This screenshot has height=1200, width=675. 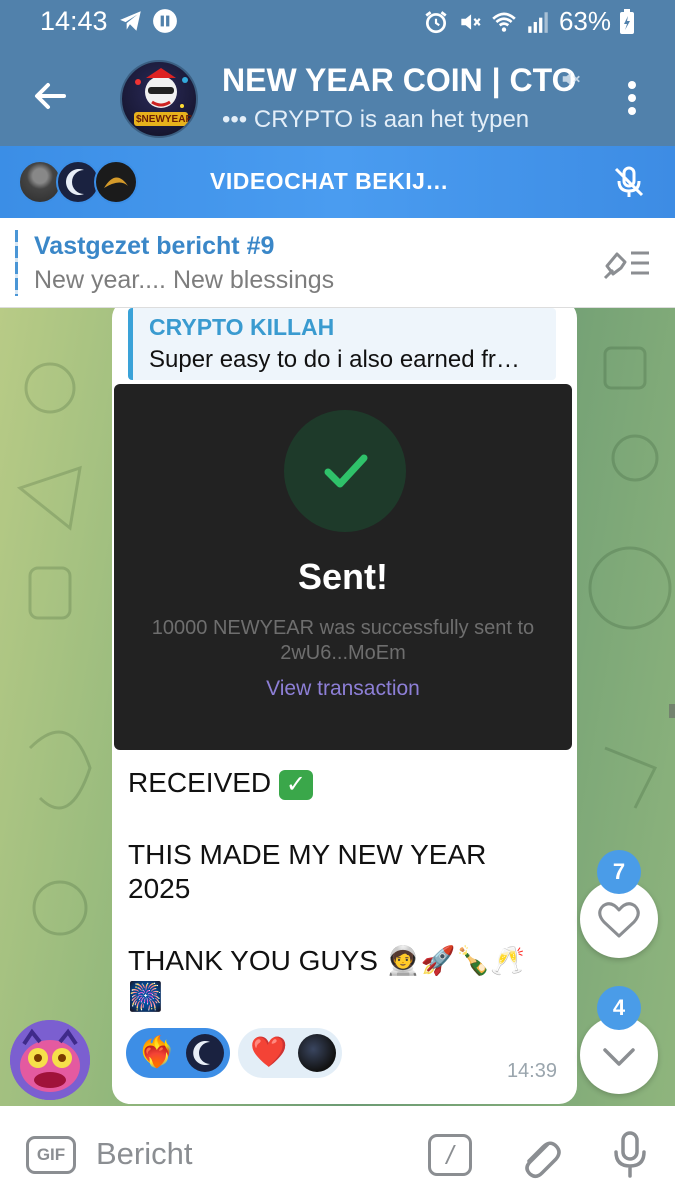 What do you see at coordinates (164, 119) in the screenshot?
I see `avatar-caption: $NEWYEAR` at bounding box center [164, 119].